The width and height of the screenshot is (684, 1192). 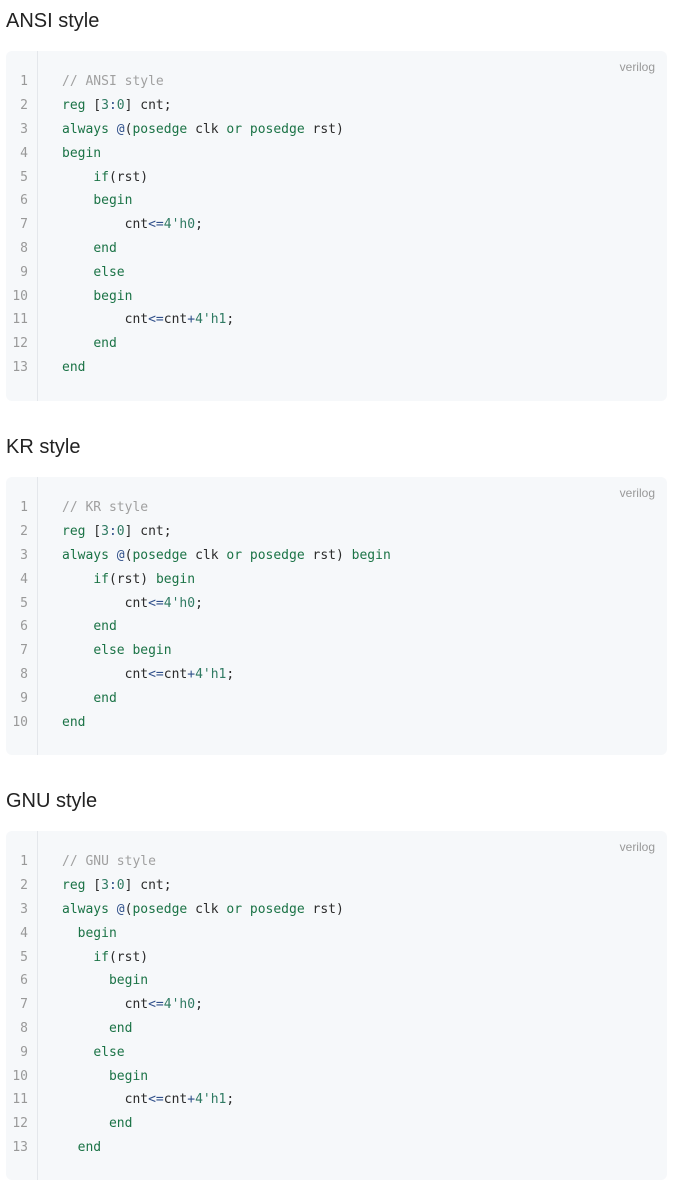 I want to click on code-token: // ANSI style, so click(x=113, y=82).